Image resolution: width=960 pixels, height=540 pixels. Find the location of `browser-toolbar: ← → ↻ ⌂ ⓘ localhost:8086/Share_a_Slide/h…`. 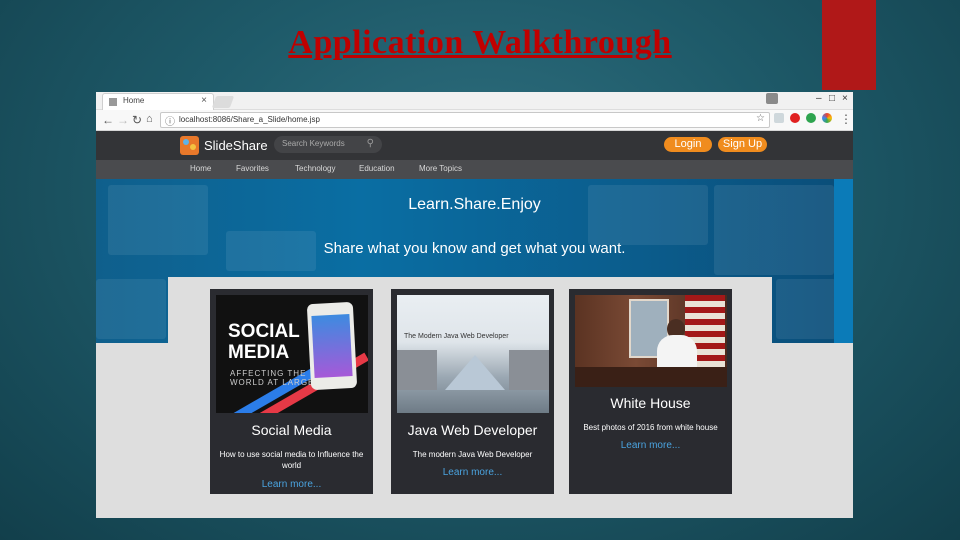

browser-toolbar: ← → ↻ ⌂ ⓘ localhost:8086/Share_a_Slide/h… is located at coordinates (474, 120).